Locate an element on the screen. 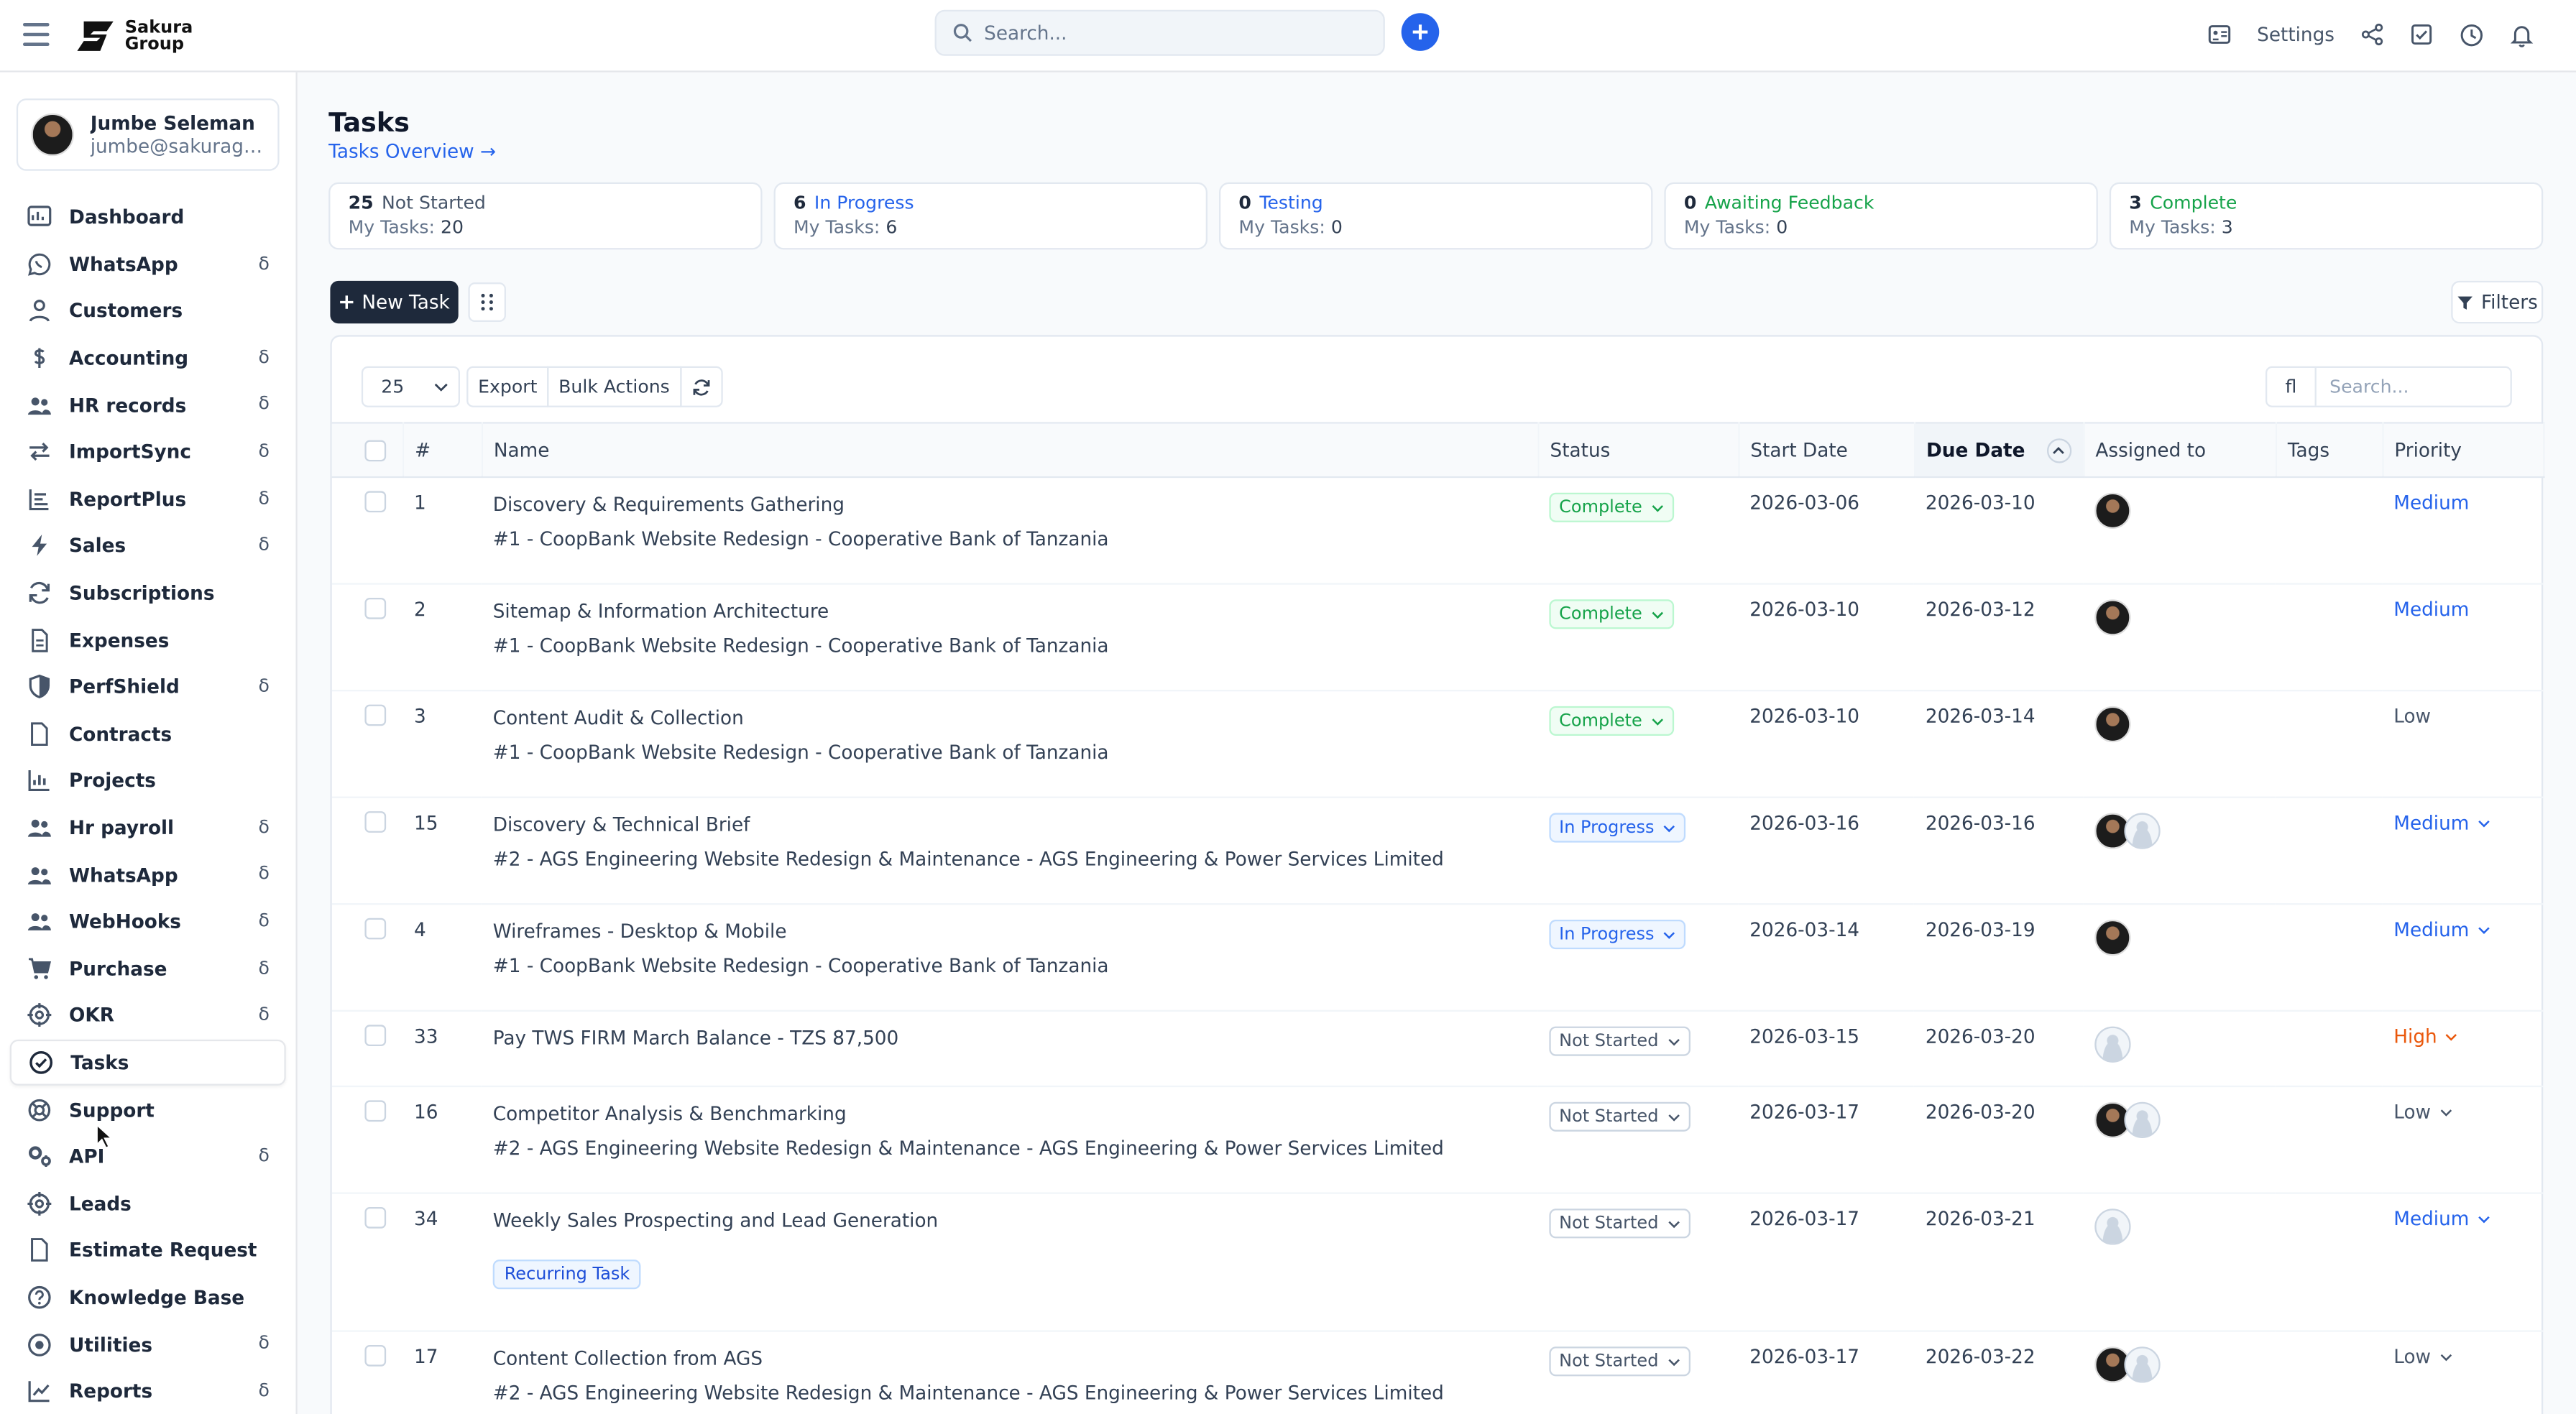 Image resolution: width=2576 pixels, height=1414 pixels. clock-icon is located at coordinates (2472, 35).